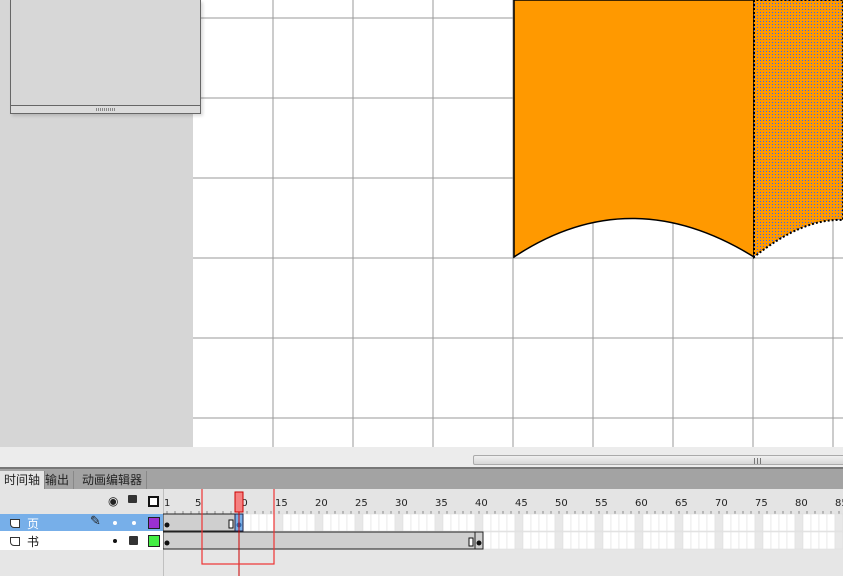 This screenshot has width=843, height=576. I want to click on ruler-label: 20, so click(321, 503).